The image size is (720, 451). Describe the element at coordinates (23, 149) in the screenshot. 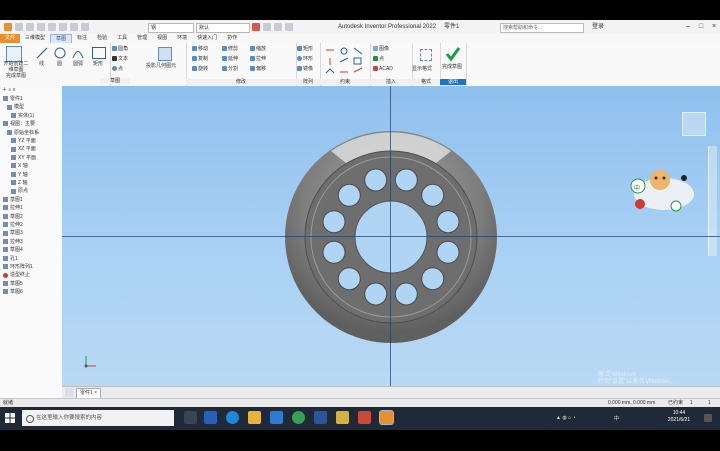

I see `tree-item: XZ 平面` at that location.